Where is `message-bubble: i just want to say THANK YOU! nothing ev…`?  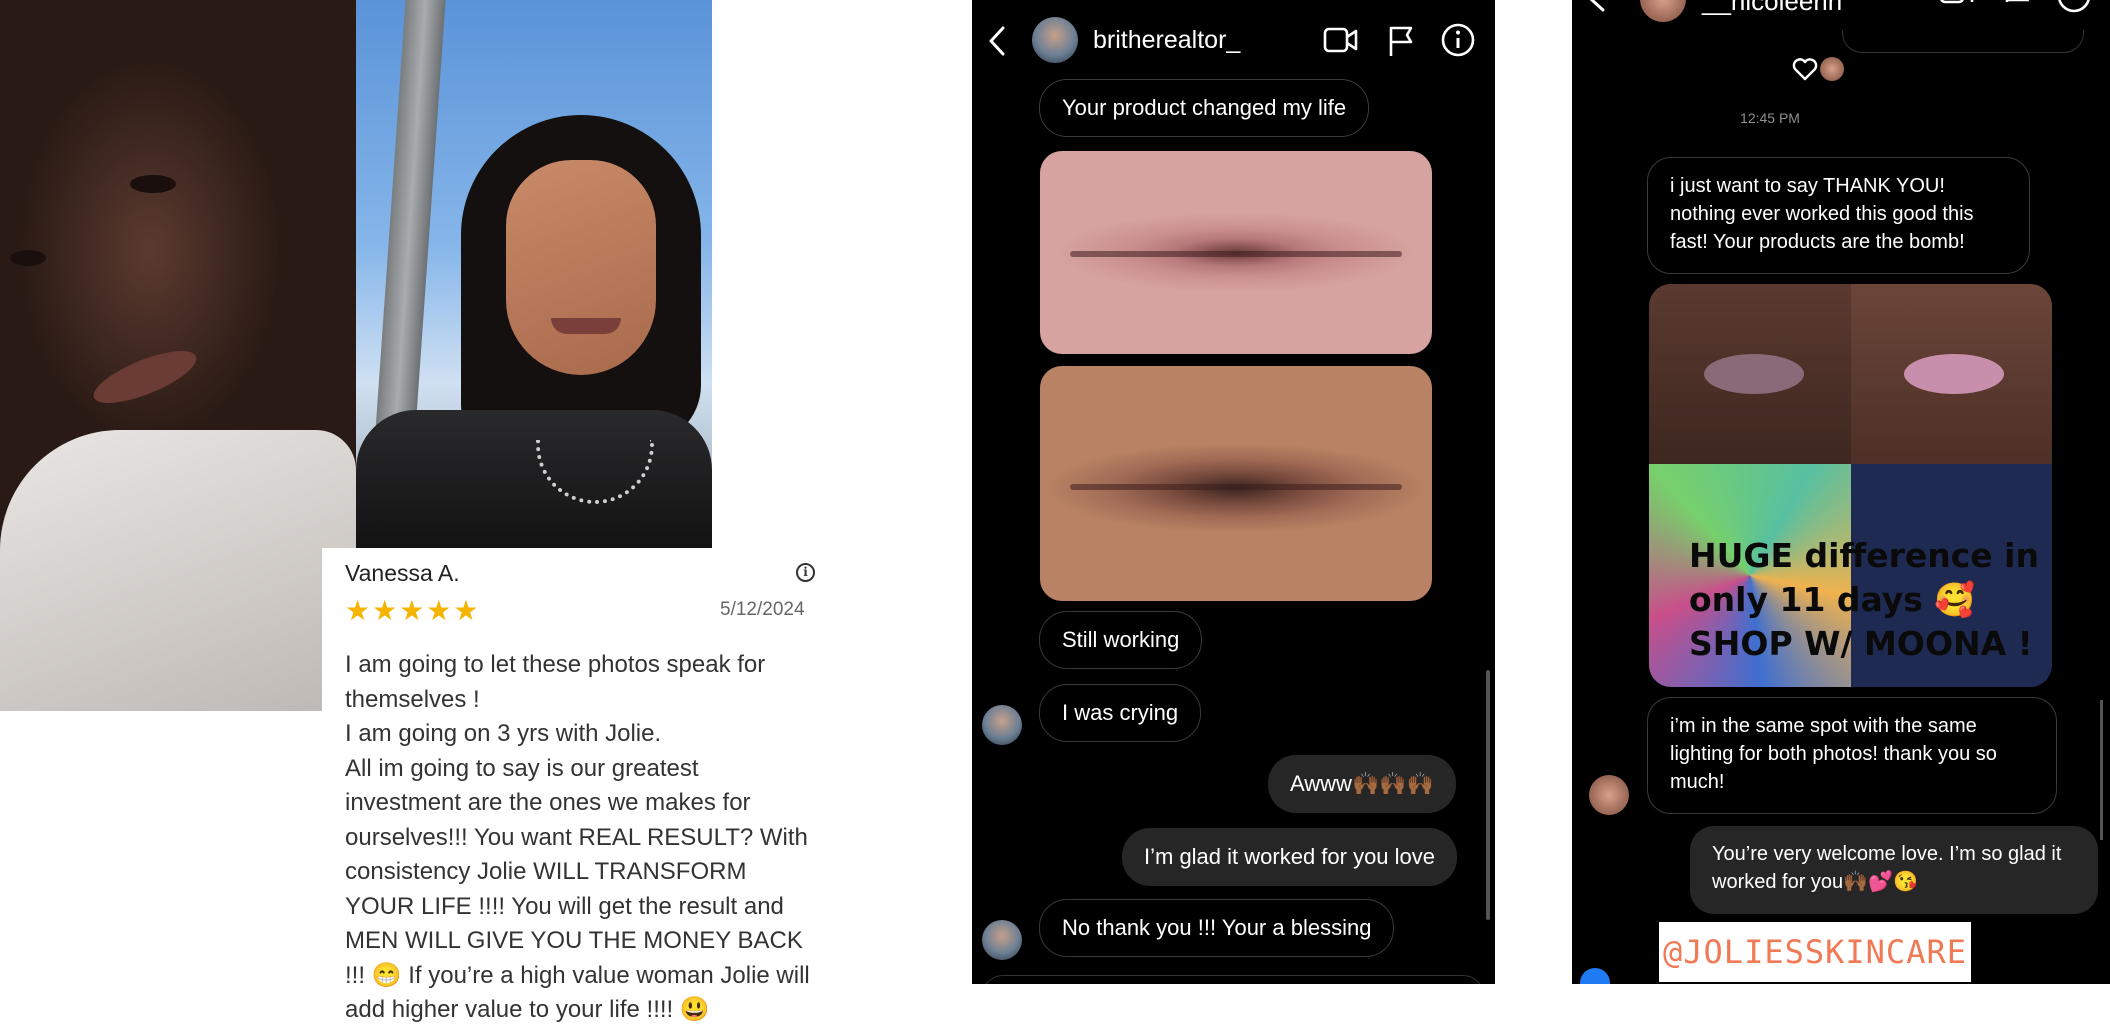 message-bubble: i just want to say THANK YOU! nothing ev… is located at coordinates (1838, 215).